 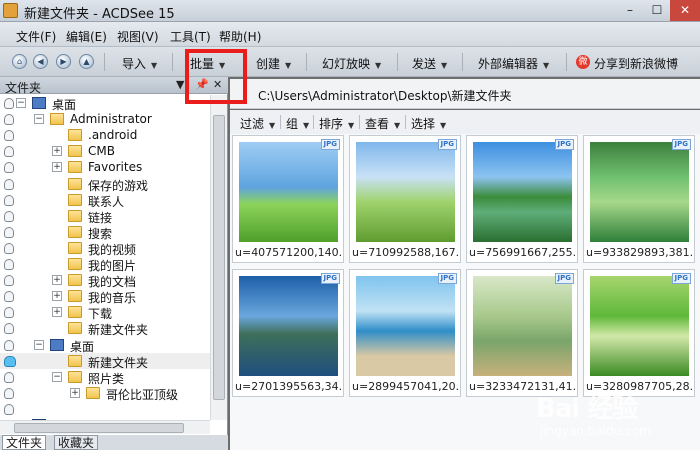 I want to click on tree-item: − 照片类, so click(x=105, y=377).